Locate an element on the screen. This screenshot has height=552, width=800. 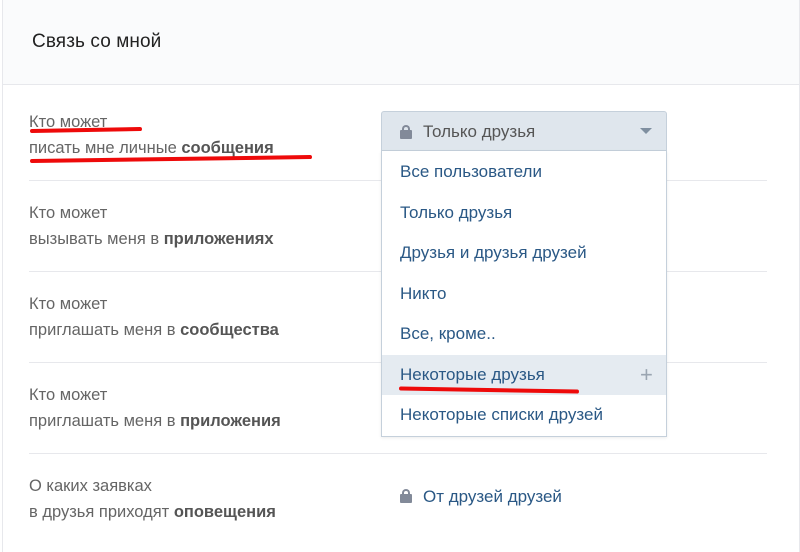
select-current-value: Только друзья is located at coordinates (479, 131).